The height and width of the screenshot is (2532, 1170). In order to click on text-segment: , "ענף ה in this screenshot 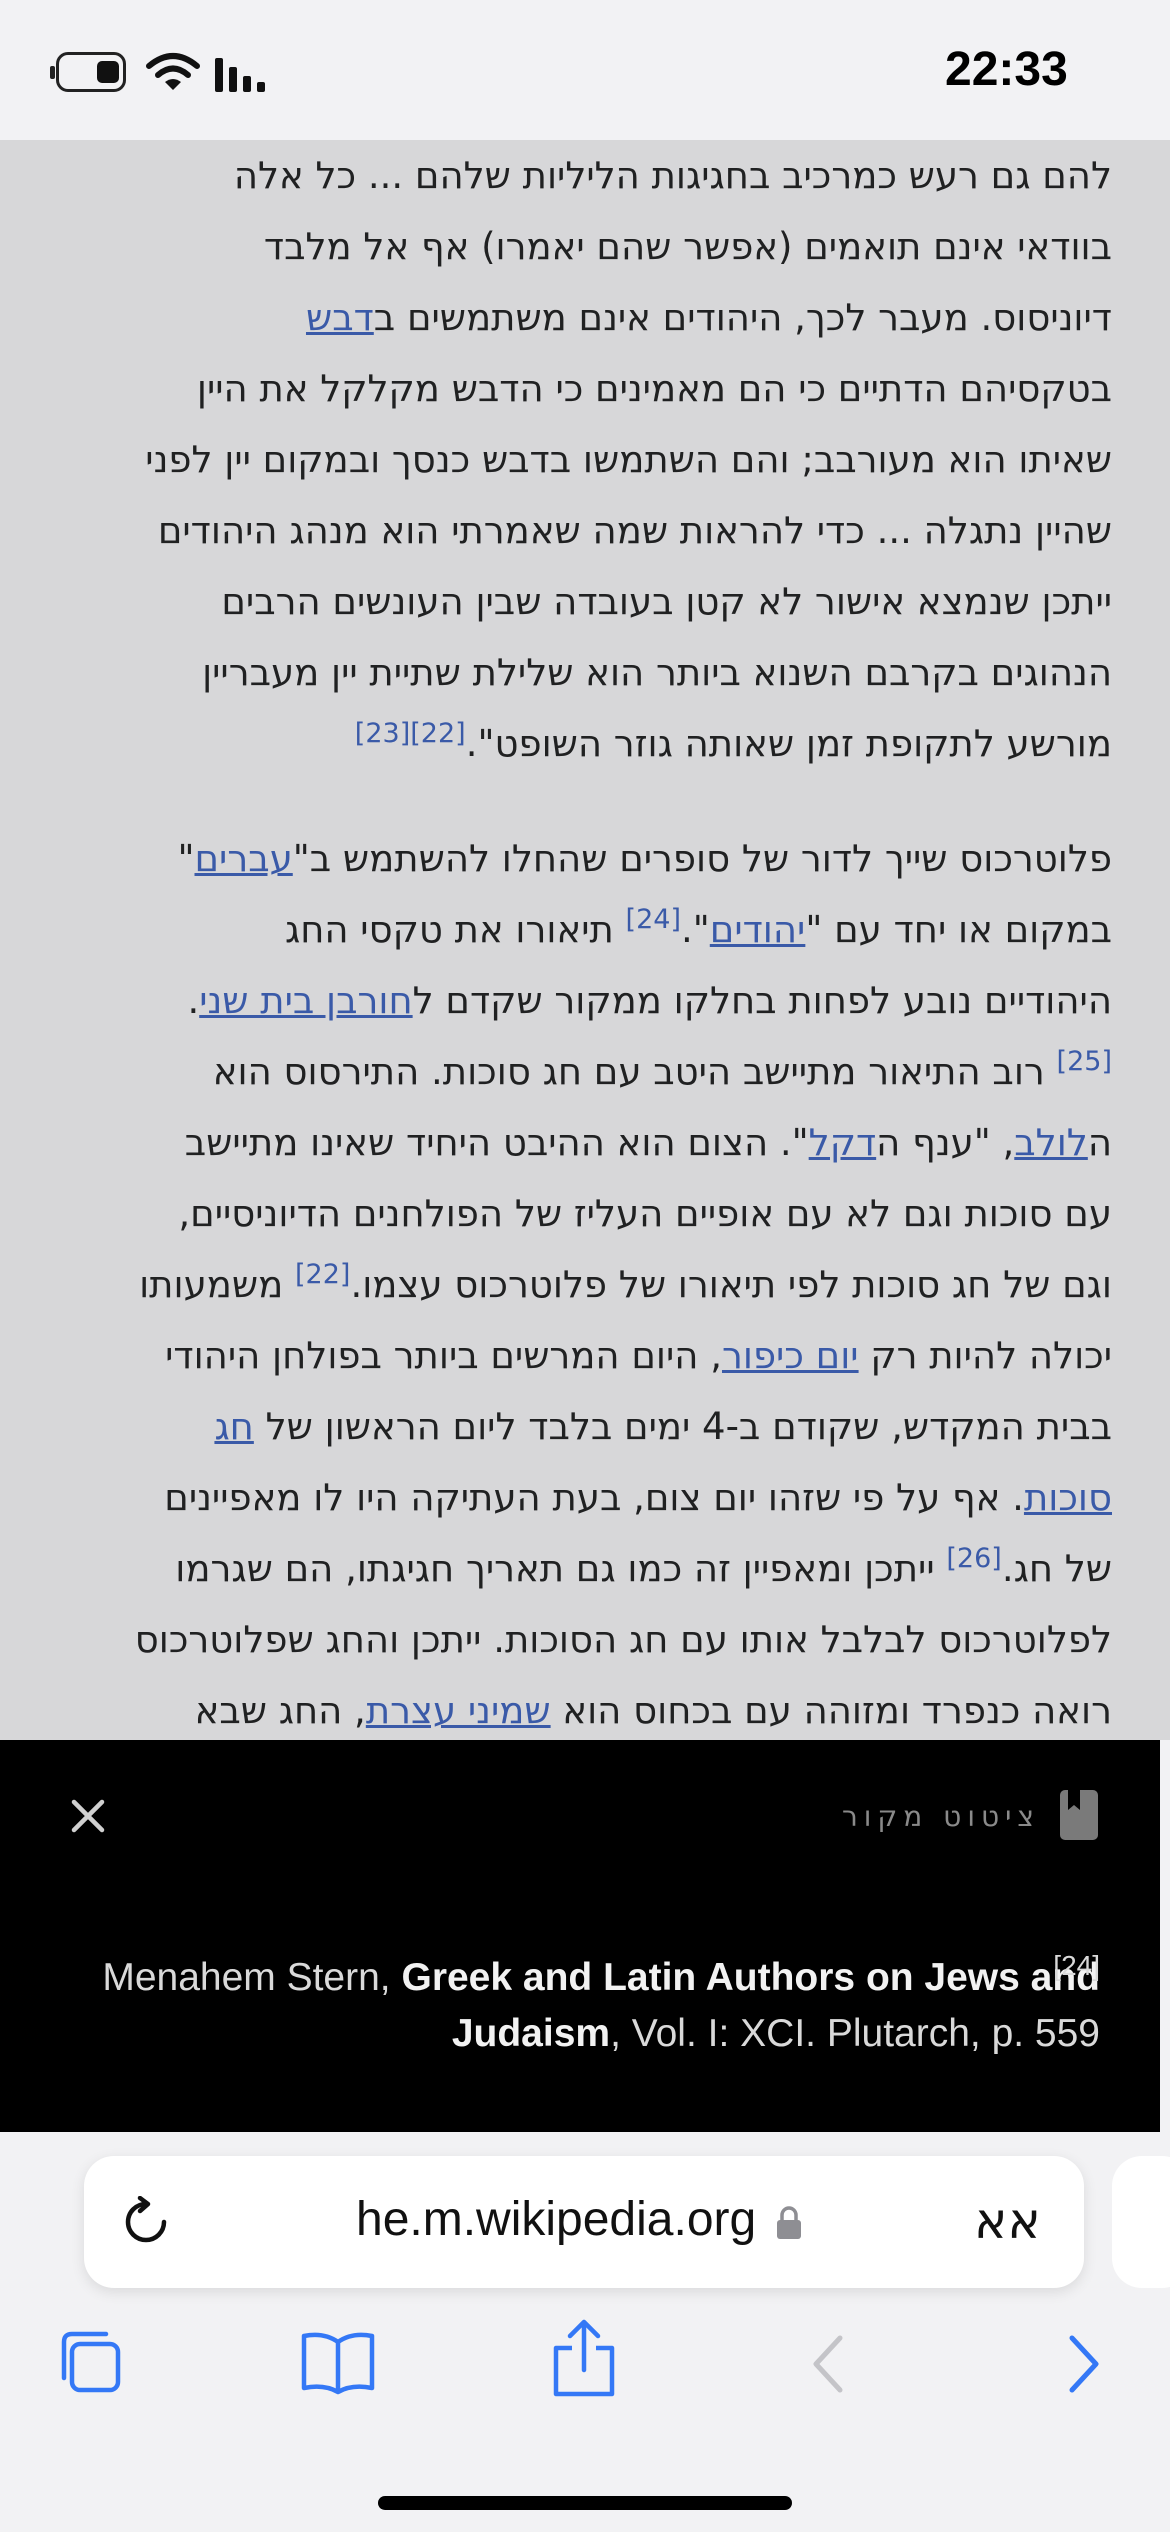, I will do `click(945, 1142)`.